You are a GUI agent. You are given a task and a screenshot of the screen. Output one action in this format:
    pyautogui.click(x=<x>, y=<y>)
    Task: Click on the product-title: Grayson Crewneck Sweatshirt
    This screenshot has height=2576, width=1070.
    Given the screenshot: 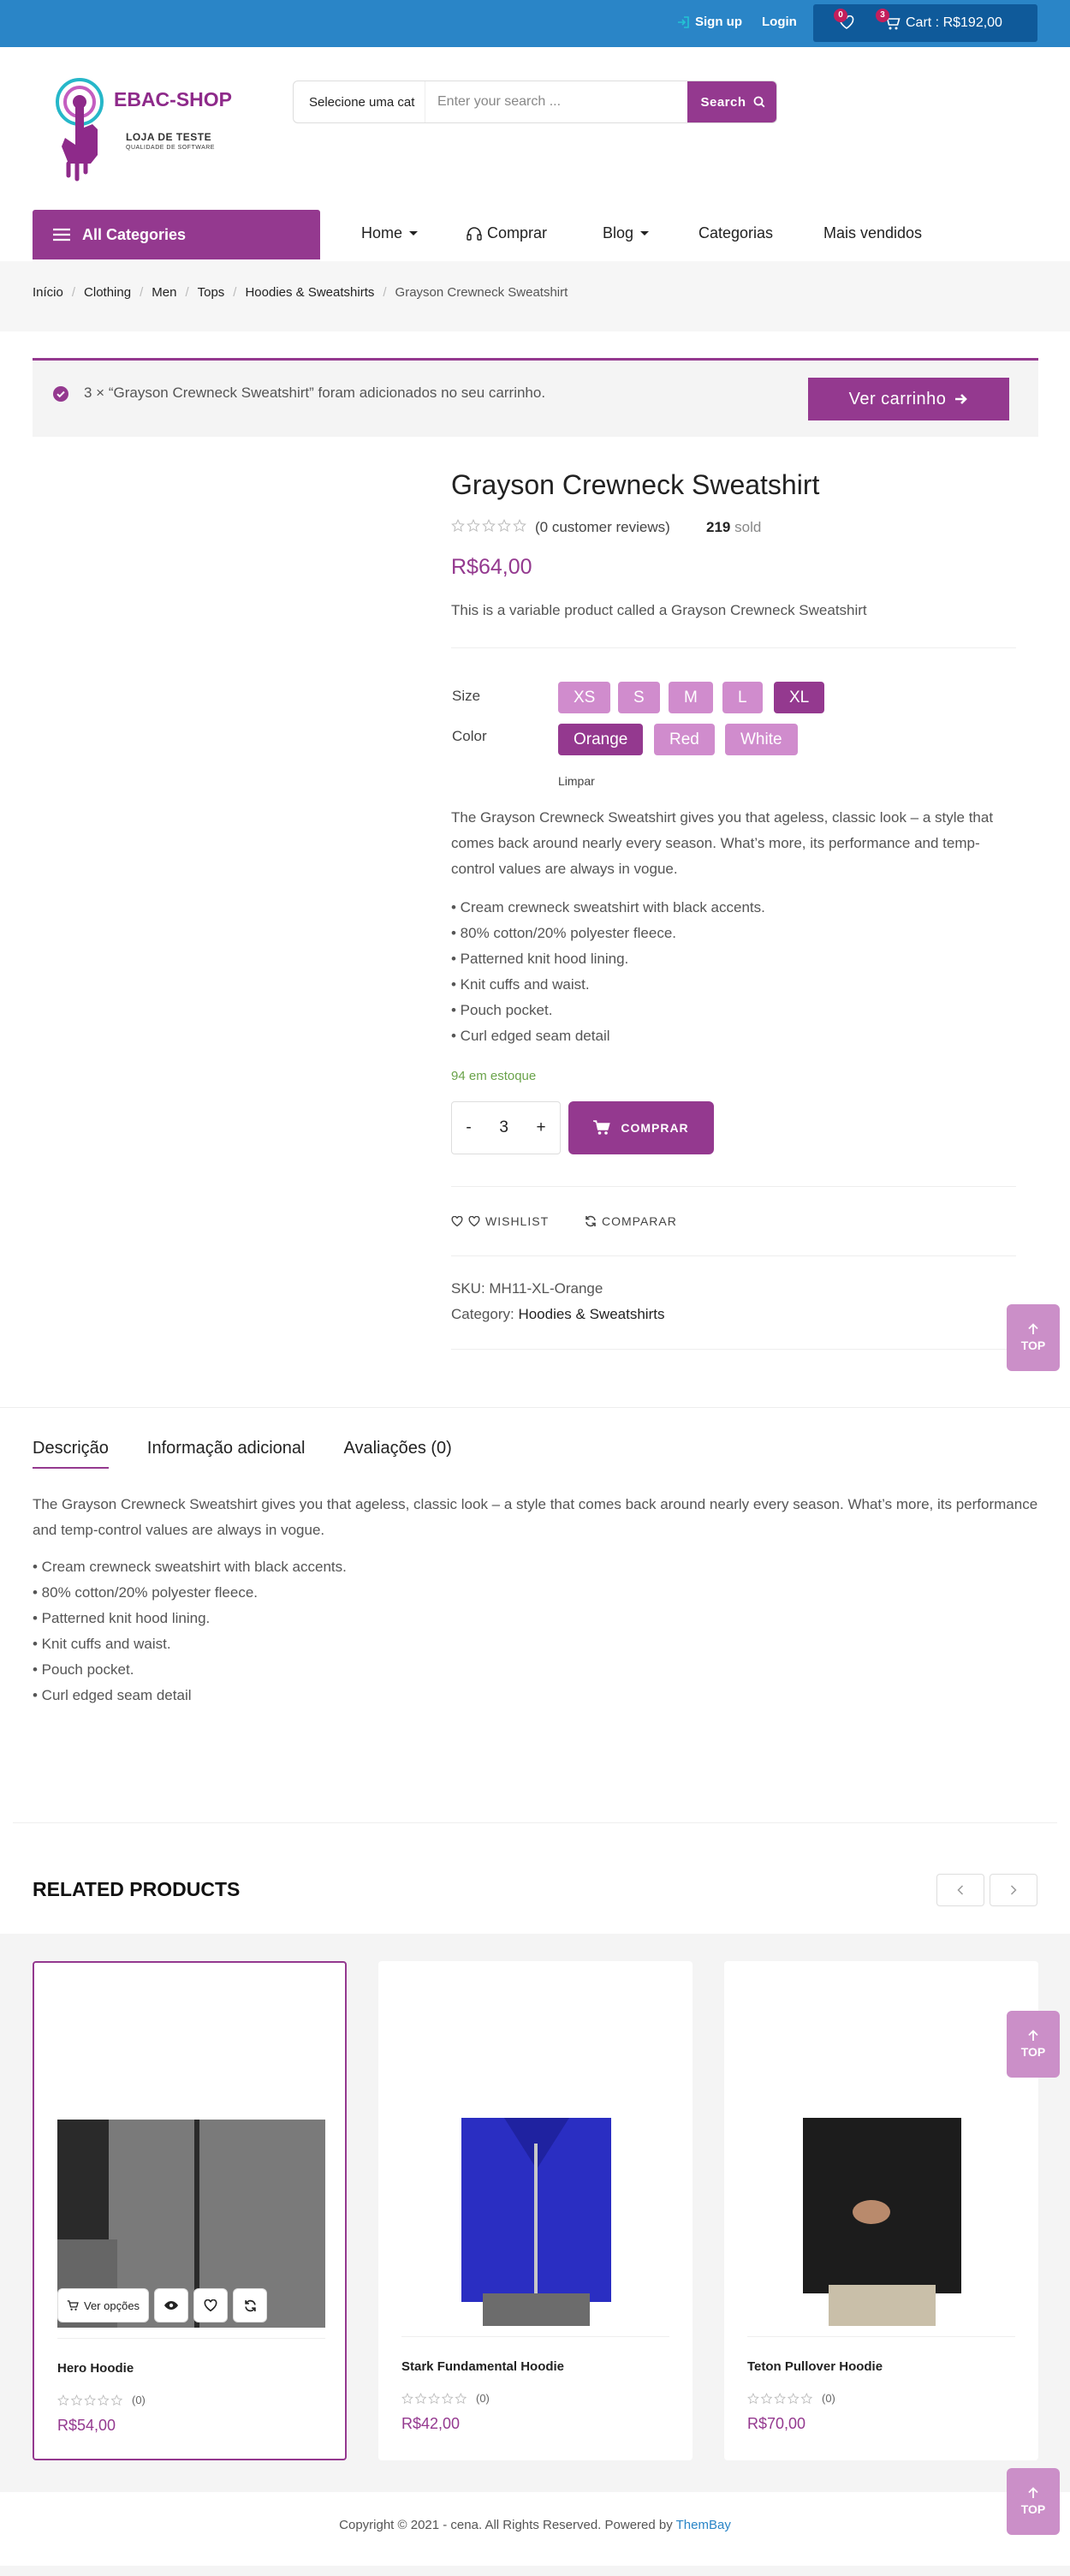 What is the action you would take?
    pyautogui.click(x=635, y=485)
    